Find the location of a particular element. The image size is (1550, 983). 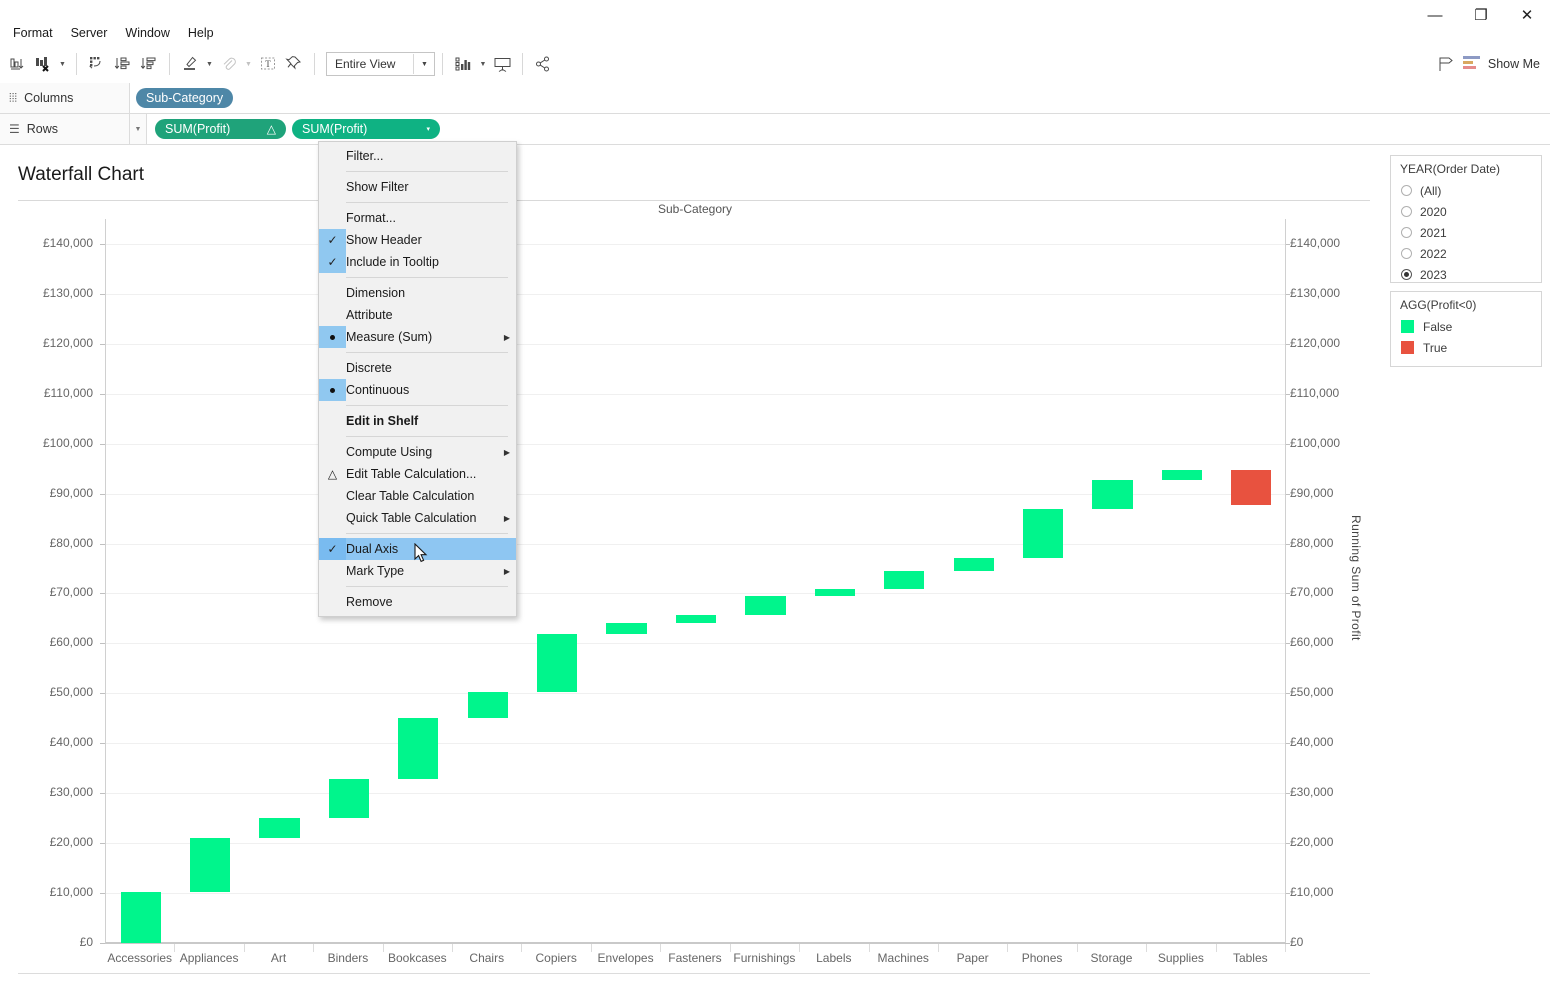

presentation-mode-icon is located at coordinates (502, 64).